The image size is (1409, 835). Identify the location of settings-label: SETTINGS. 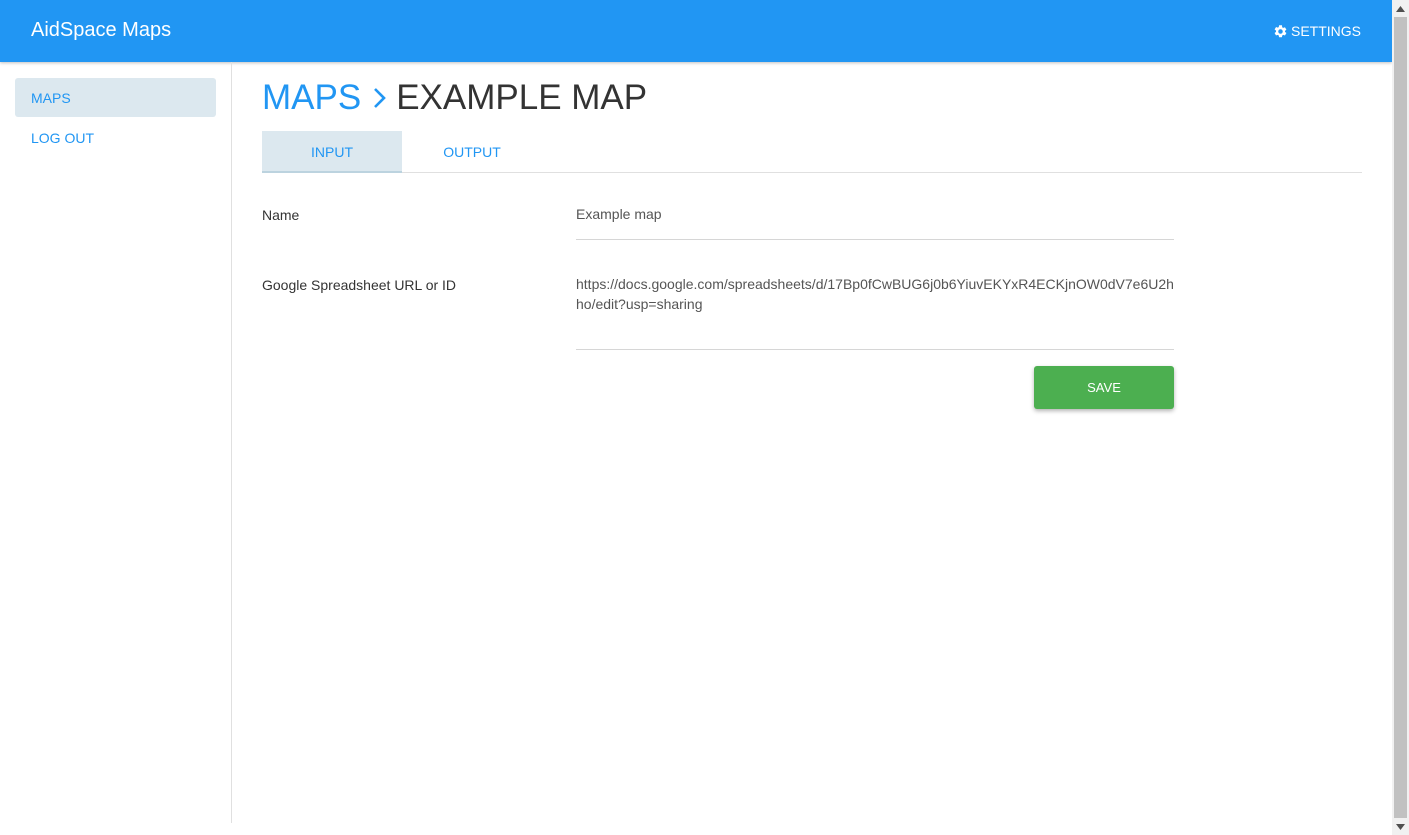
(1325, 31).